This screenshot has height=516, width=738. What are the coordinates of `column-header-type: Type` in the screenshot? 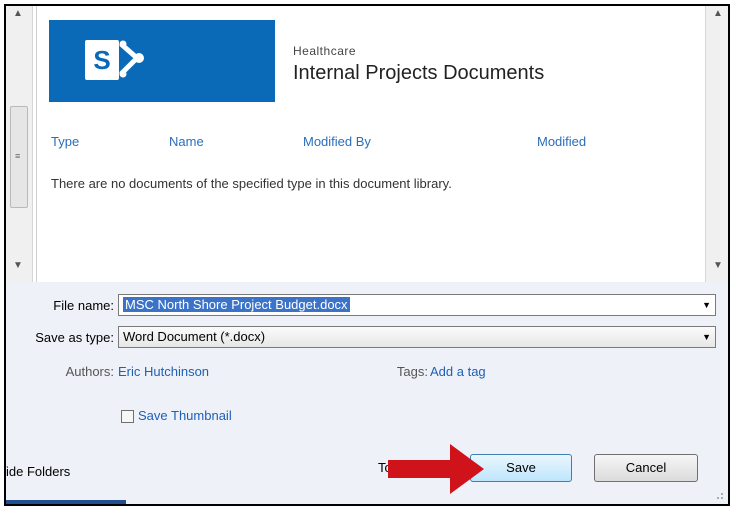 It's located at (65, 141).